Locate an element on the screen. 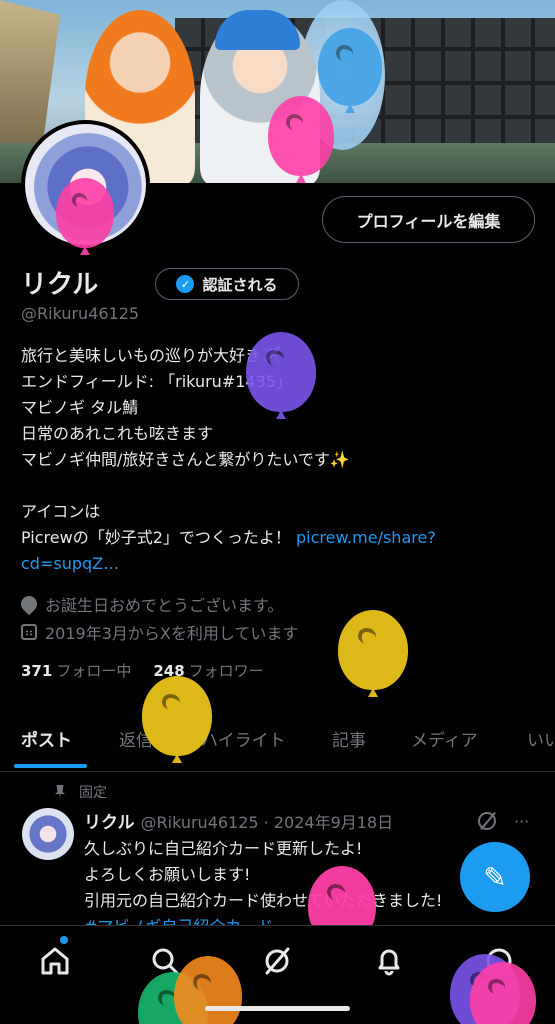 This screenshot has width=555, height=1024. profile-tabs: ポスト 返信 ハイライト 記事 メディア いい is located at coordinates (277, 742).